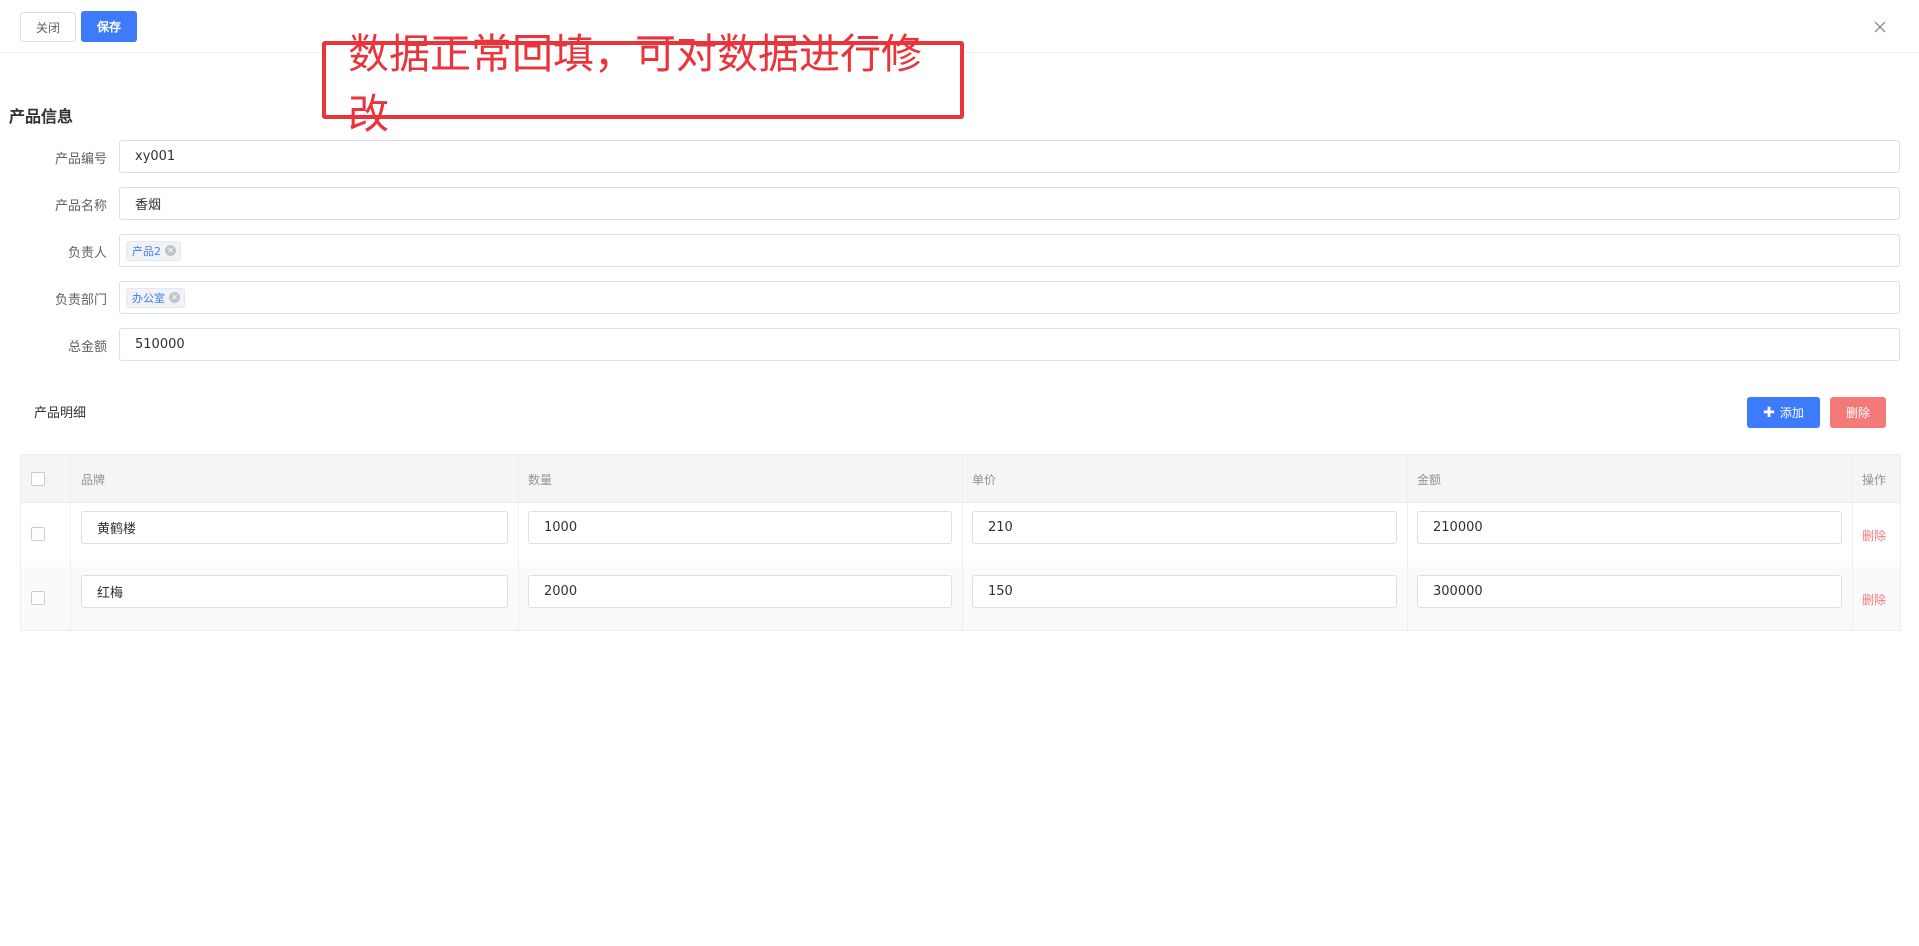 The image size is (1919, 946). Describe the element at coordinates (1009, 344) in the screenshot. I see `total-amount-input: 510000` at that location.